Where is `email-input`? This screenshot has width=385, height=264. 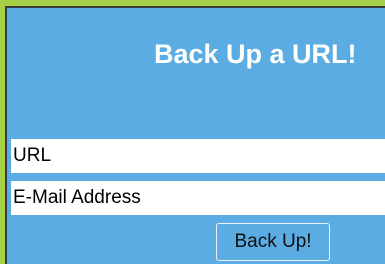 email-input is located at coordinates (198, 198).